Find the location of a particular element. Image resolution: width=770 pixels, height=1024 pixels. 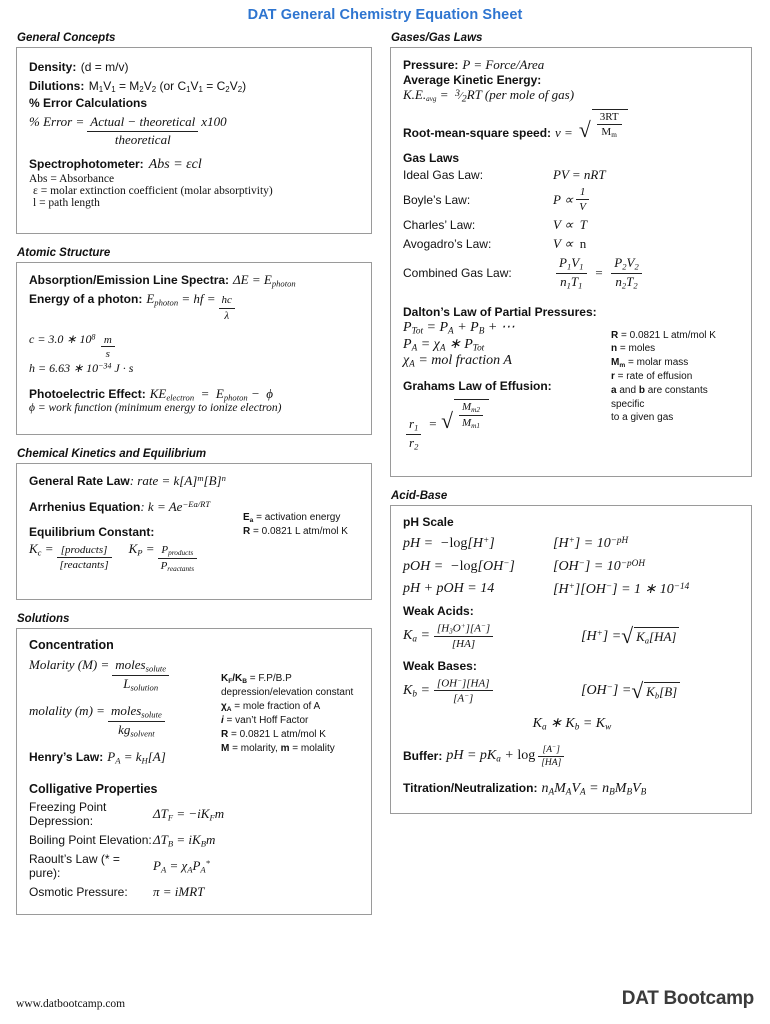

rms-radicand: 3RT Mm is located at coordinates (609, 123).